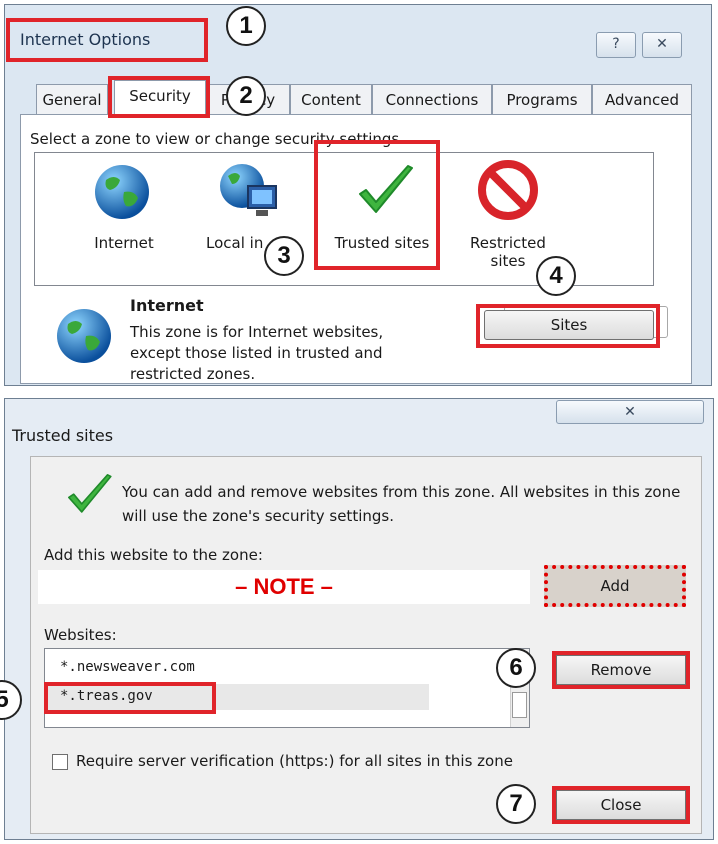  Describe the element at coordinates (167, 305) in the screenshot. I see `selected-zone-name: Internet` at that location.